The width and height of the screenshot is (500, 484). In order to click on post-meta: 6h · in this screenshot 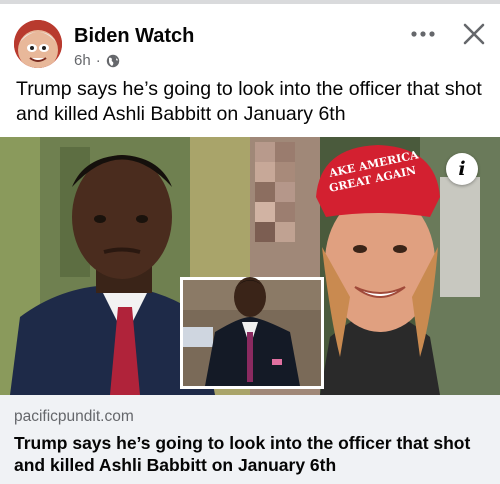, I will do `click(97, 60)`.